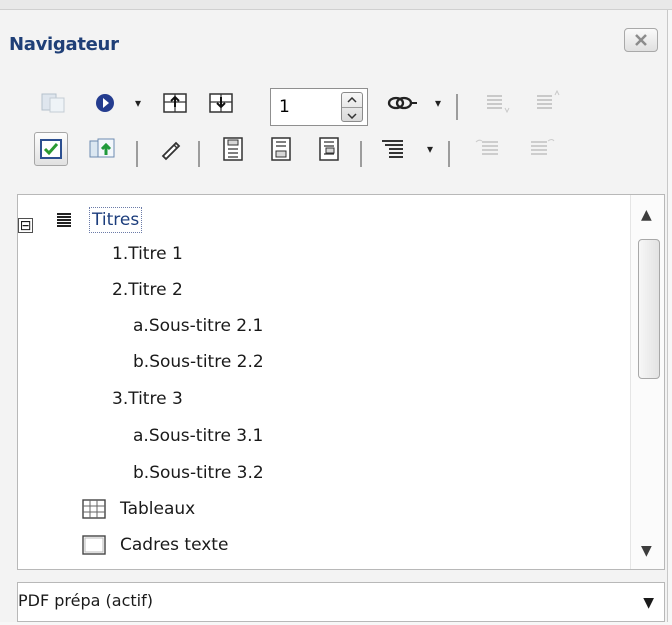 This screenshot has width=672, height=625. Describe the element at coordinates (103, 149) in the screenshot. I see `set-reminder-icon` at that location.